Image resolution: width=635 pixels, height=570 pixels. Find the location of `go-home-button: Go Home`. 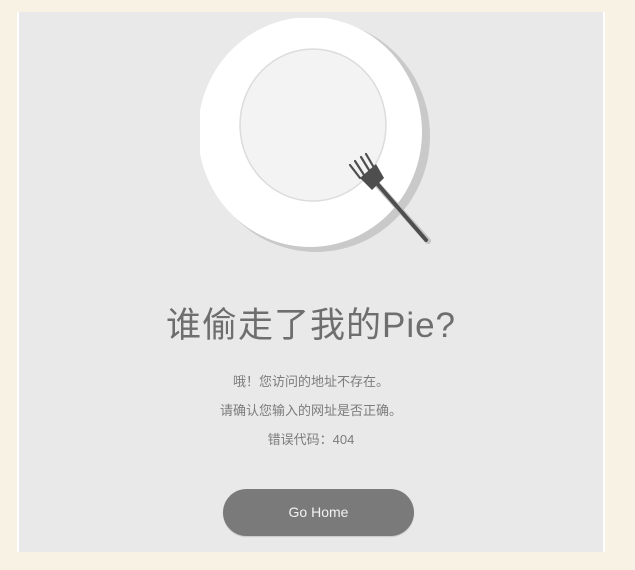

go-home-button: Go Home is located at coordinates (318, 512).